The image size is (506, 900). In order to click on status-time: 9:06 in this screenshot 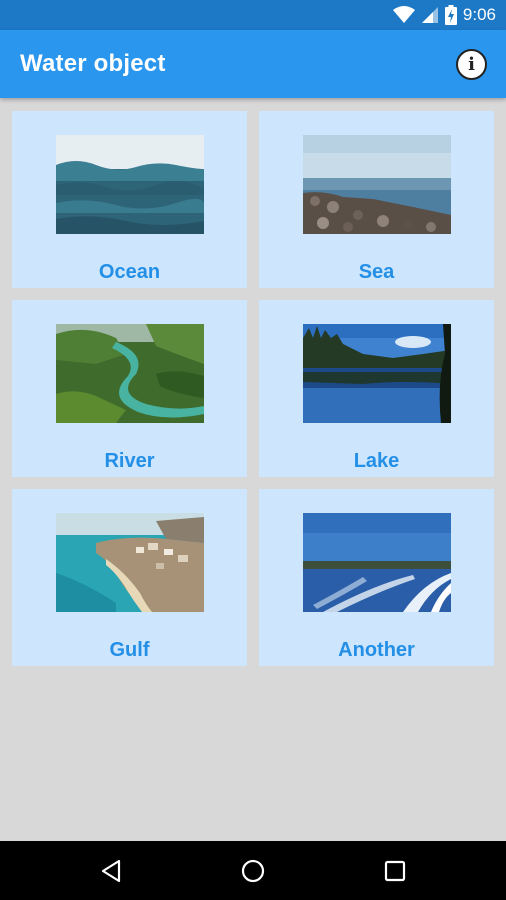, I will do `click(479, 14)`.